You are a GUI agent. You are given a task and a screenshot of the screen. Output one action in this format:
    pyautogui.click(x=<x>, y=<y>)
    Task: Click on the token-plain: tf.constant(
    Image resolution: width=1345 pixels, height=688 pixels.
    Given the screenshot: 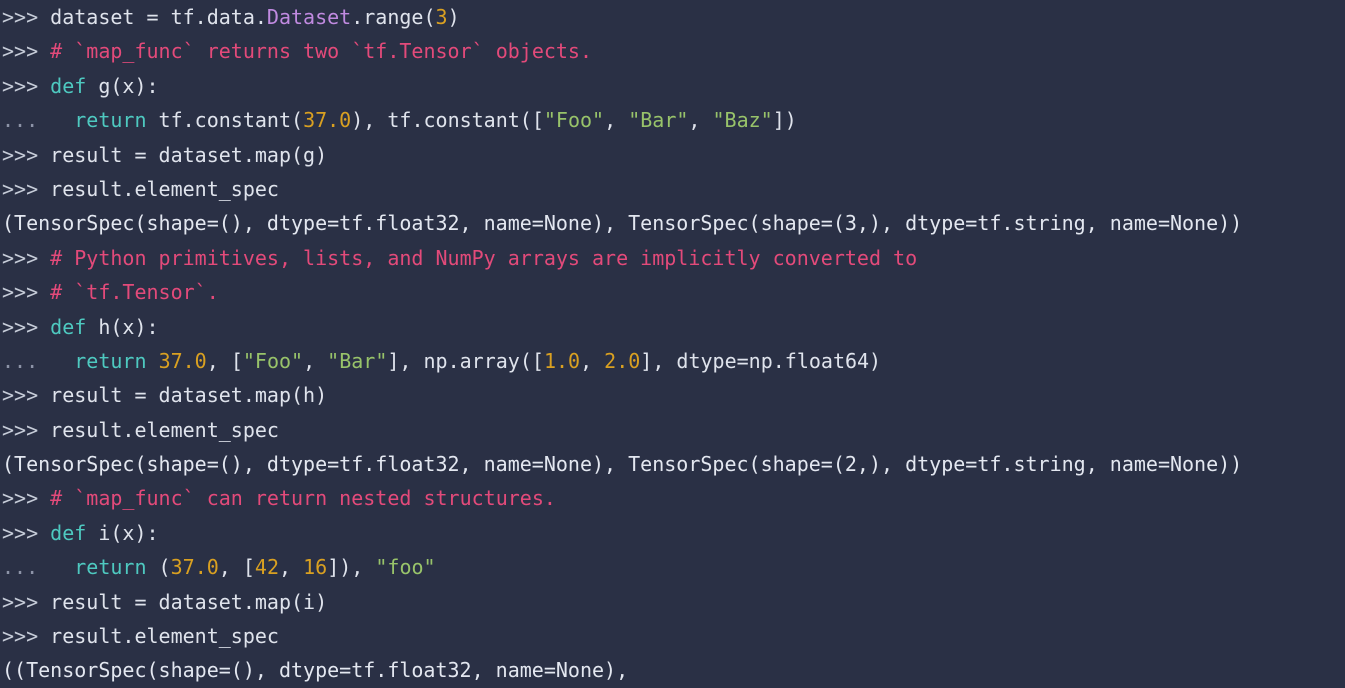 What is the action you would take?
    pyautogui.click(x=225, y=120)
    